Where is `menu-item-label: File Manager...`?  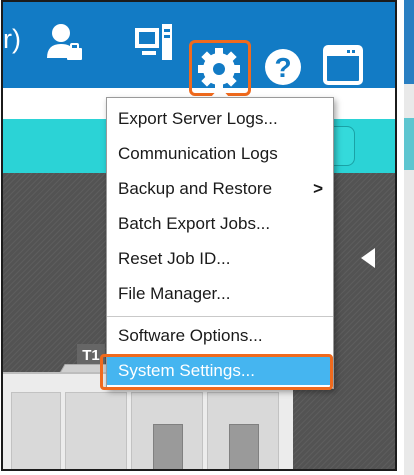
menu-item-label: File Manager... is located at coordinates (174, 293).